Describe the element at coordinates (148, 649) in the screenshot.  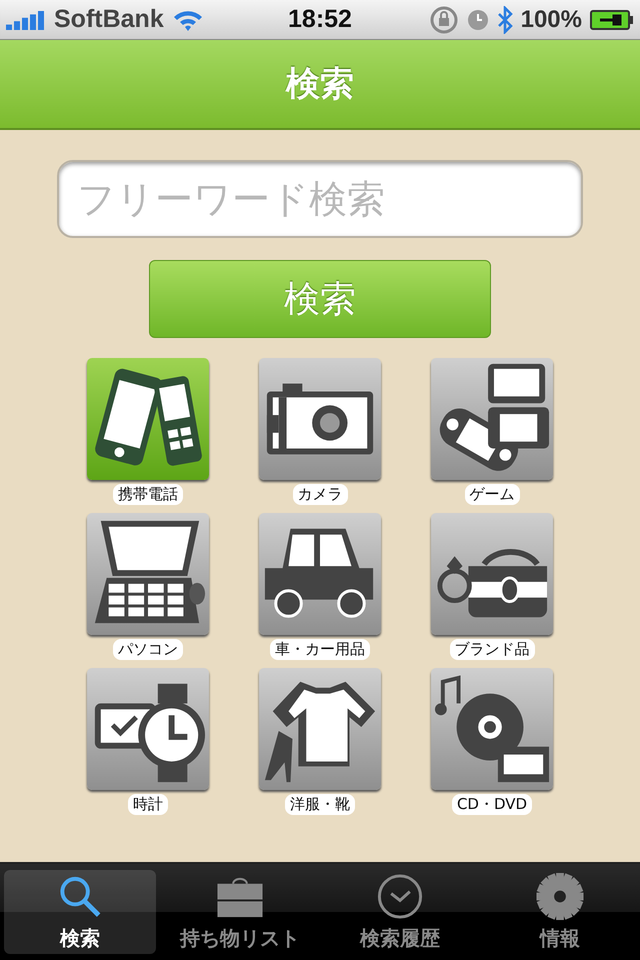
I see `category-label: パソコン` at that location.